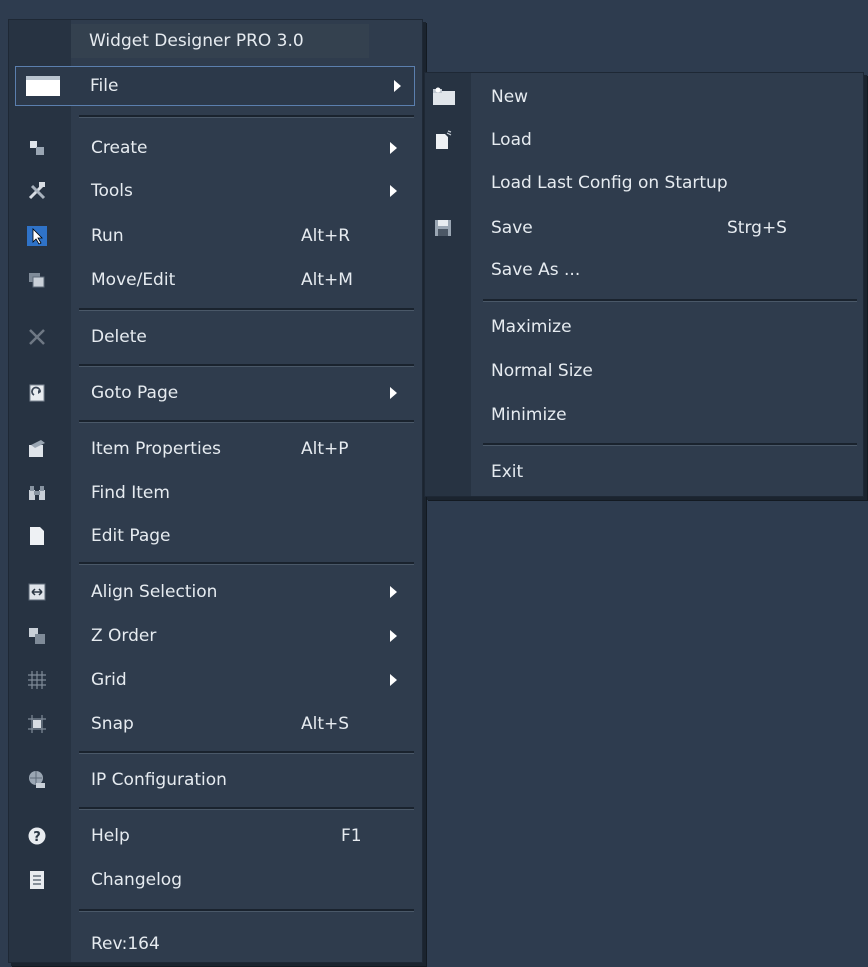  Describe the element at coordinates (37, 592) in the screenshot. I see `align-icon` at that location.